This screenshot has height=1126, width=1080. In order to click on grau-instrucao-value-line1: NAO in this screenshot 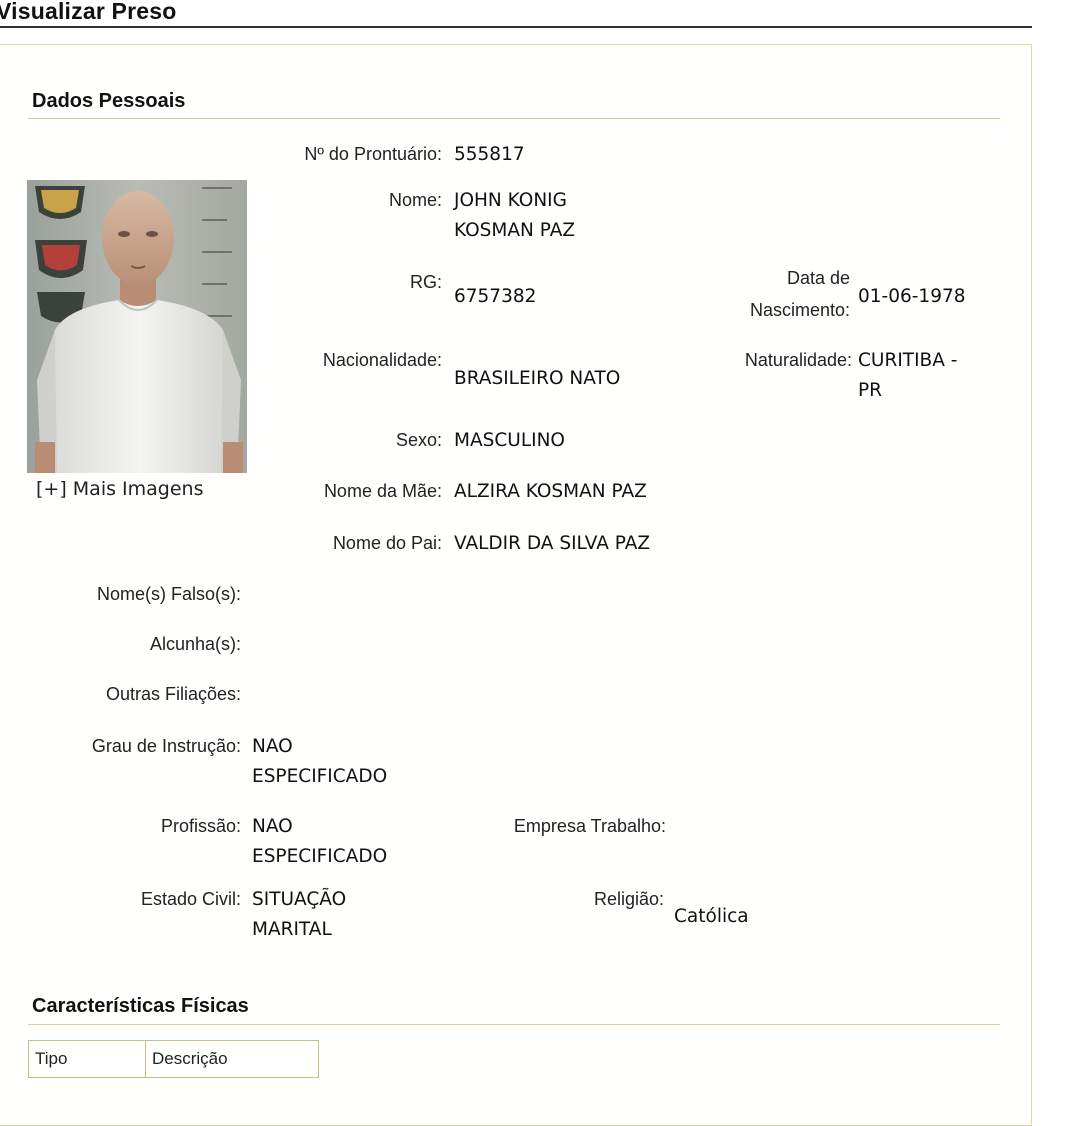, I will do `click(272, 746)`.